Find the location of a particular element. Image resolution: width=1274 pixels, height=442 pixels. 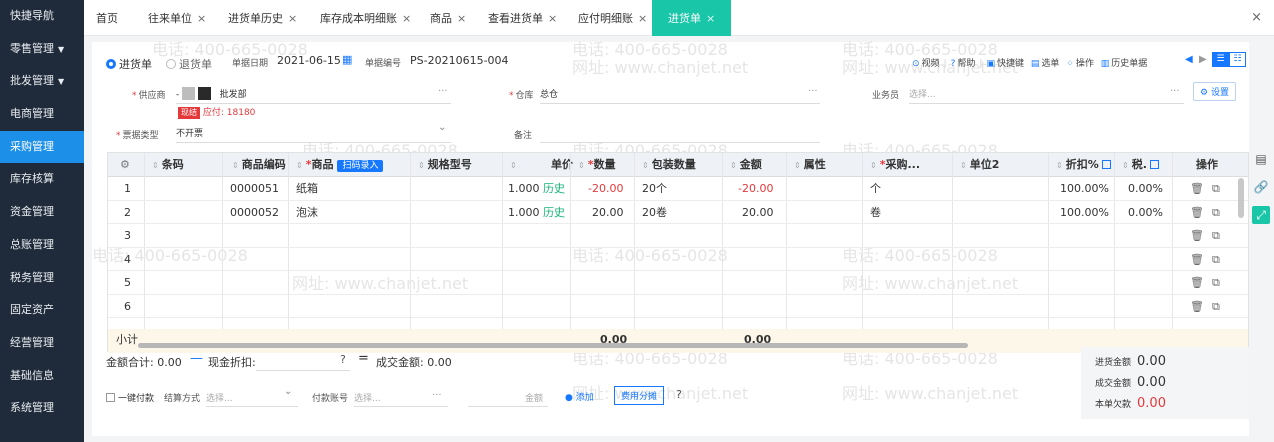

col-amount: ⇕ 金额 is located at coordinates (746, 165).